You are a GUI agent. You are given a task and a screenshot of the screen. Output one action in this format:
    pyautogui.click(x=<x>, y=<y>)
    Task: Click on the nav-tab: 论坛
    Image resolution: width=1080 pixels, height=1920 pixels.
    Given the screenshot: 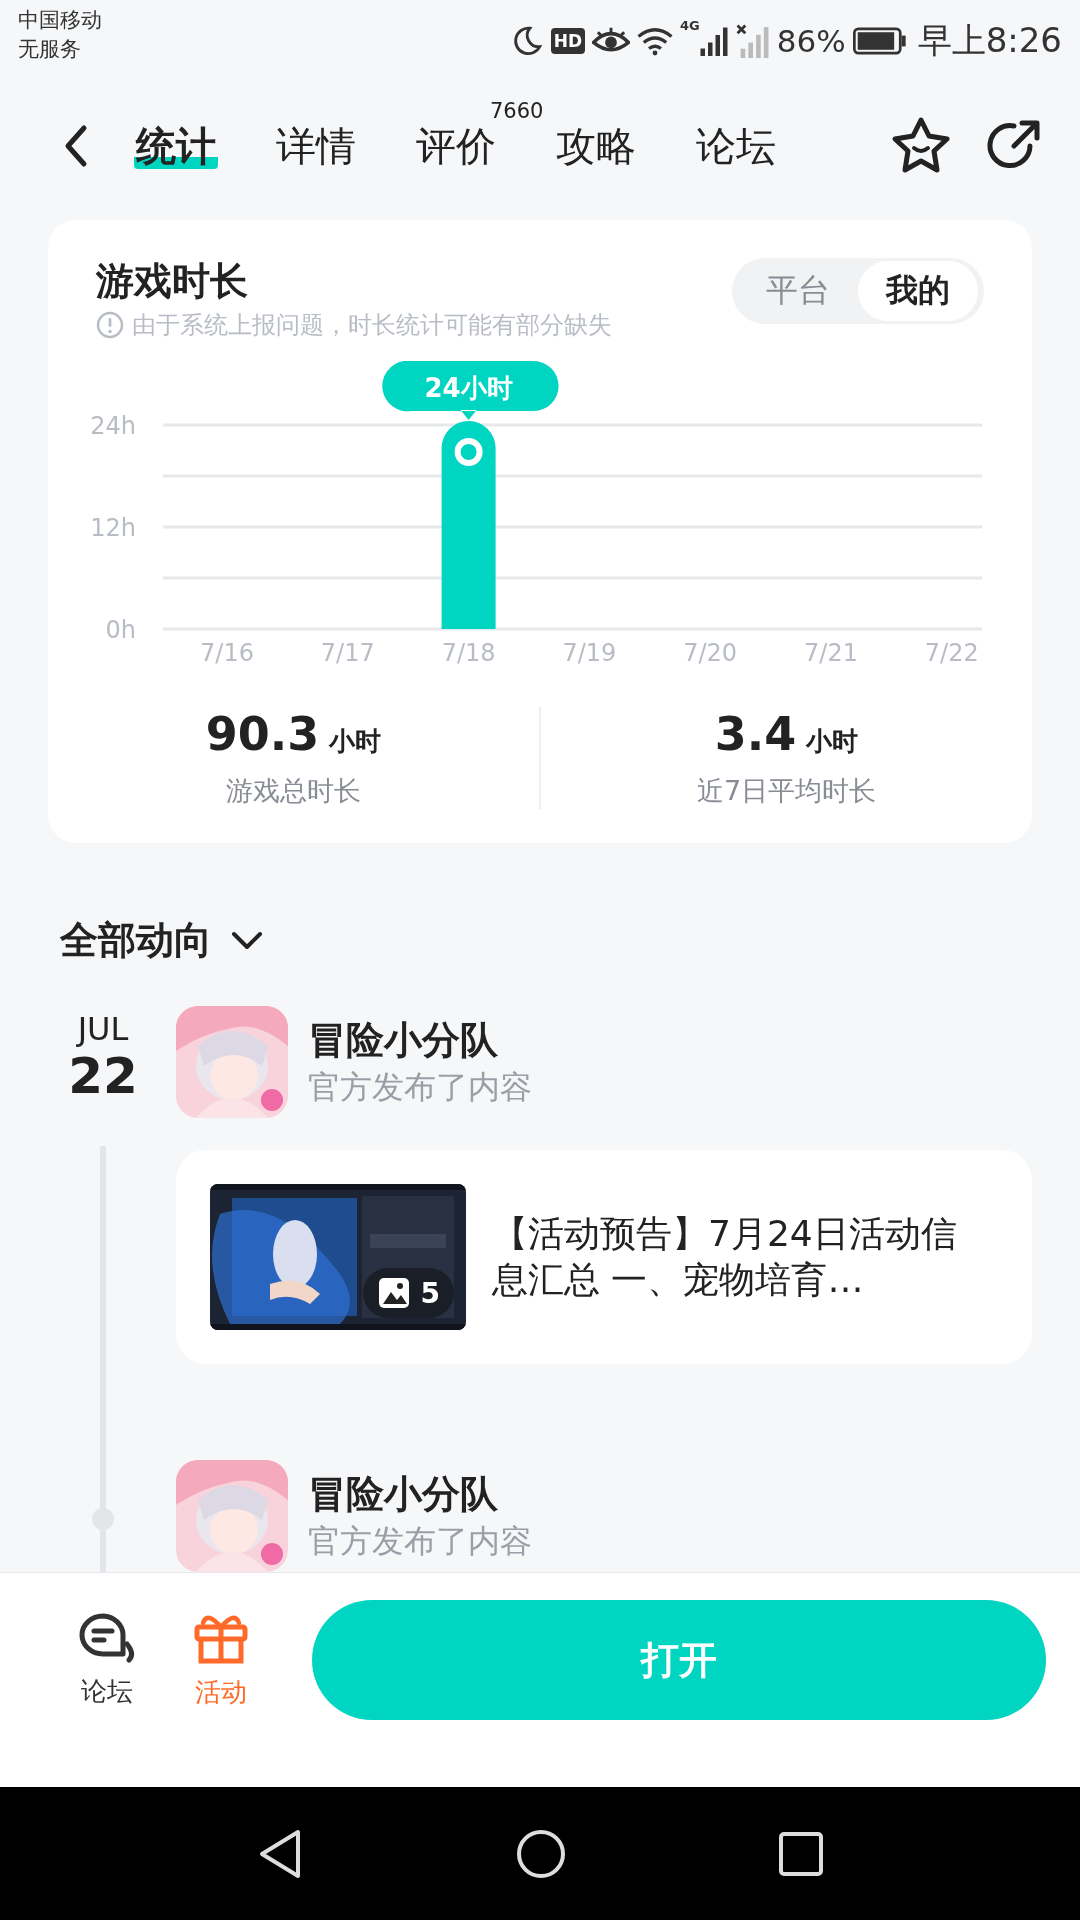 What is the action you would take?
    pyautogui.click(x=736, y=145)
    